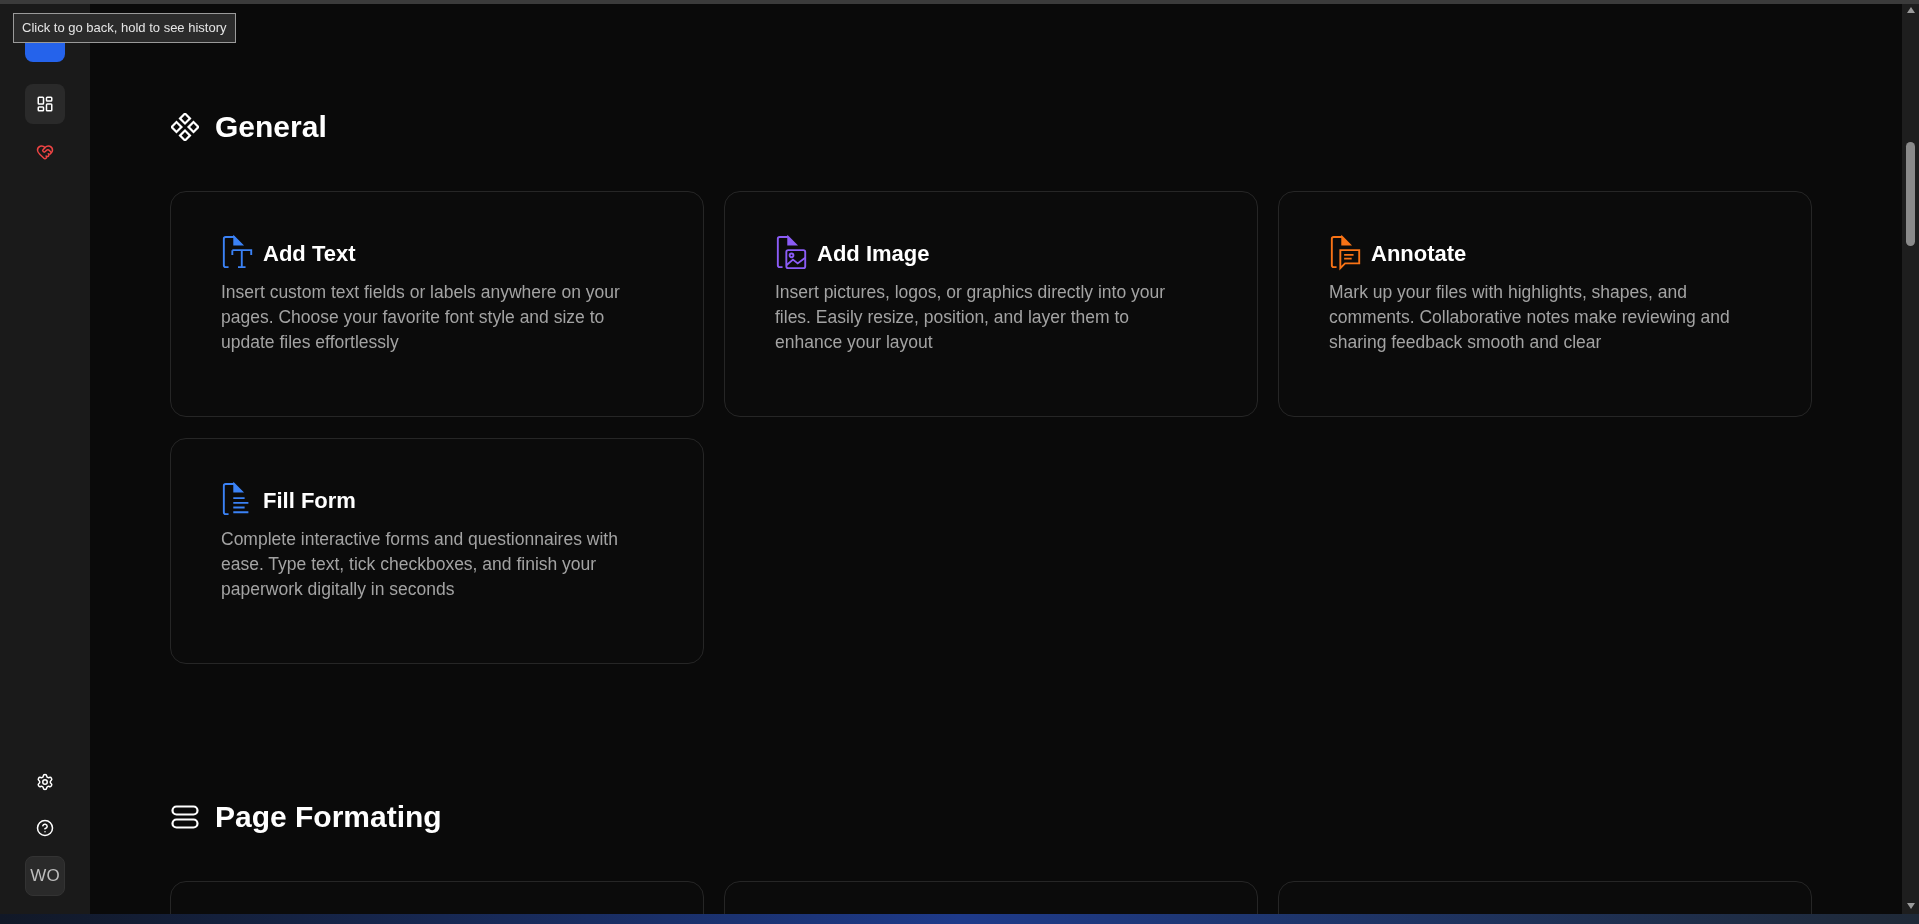 This screenshot has height=924, width=1919. Describe the element at coordinates (1530, 317) in the screenshot. I see `card-description: Mark up your files with highlights, shapes, and comments. Collaborative notes make reviewing and sharing feedback smooth and clear` at that location.